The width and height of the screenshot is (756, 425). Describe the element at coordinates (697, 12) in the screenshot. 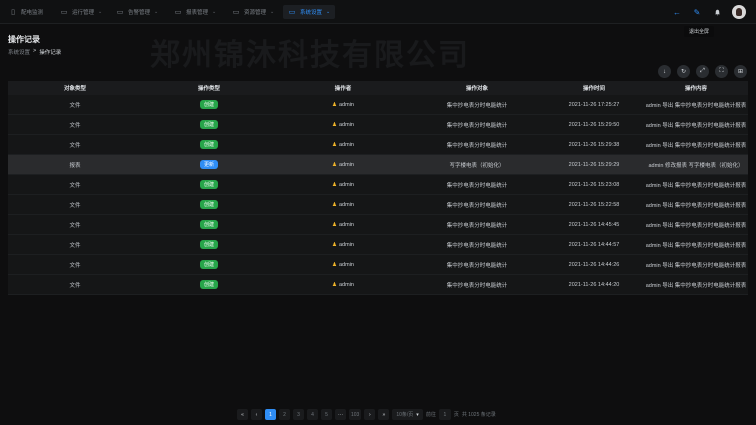

I see `edit-icon: ✎` at that location.